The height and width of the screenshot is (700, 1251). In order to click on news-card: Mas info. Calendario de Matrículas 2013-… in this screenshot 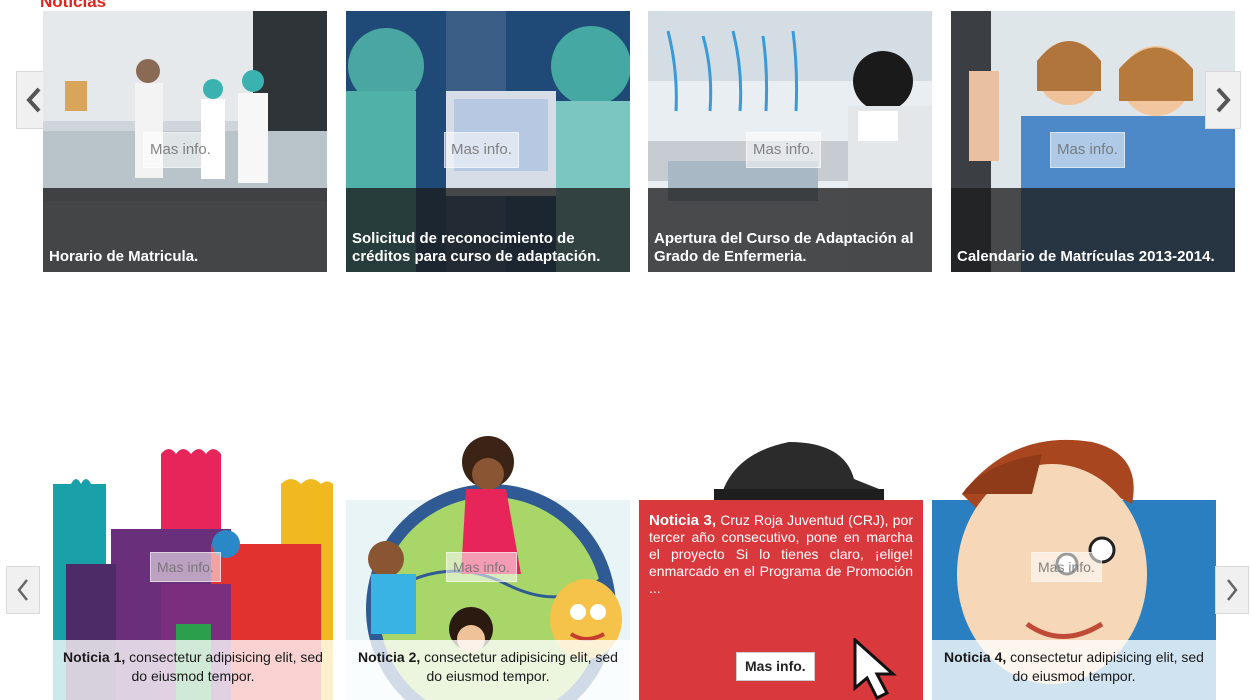, I will do `click(1093, 141)`.